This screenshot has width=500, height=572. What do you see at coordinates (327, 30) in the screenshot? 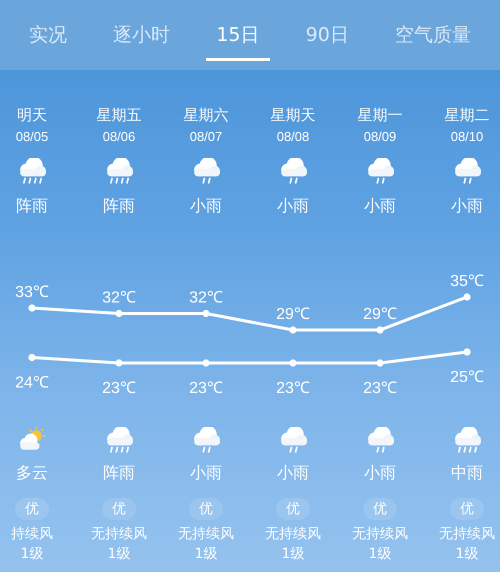
I see `tab: 90日` at bounding box center [327, 30].